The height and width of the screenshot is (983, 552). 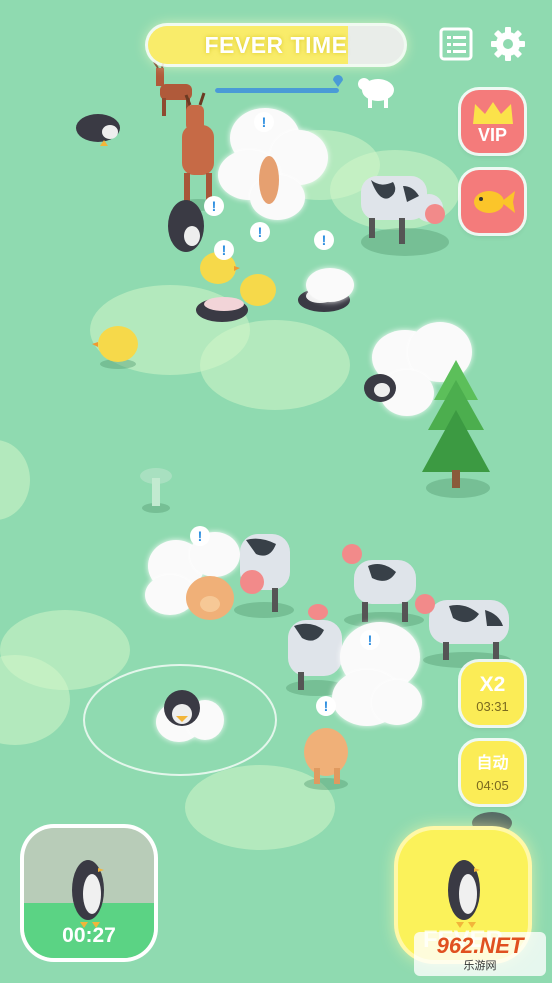 What do you see at coordinates (480, 945) in the screenshot?
I see `watermark-logo: 962.NET` at bounding box center [480, 945].